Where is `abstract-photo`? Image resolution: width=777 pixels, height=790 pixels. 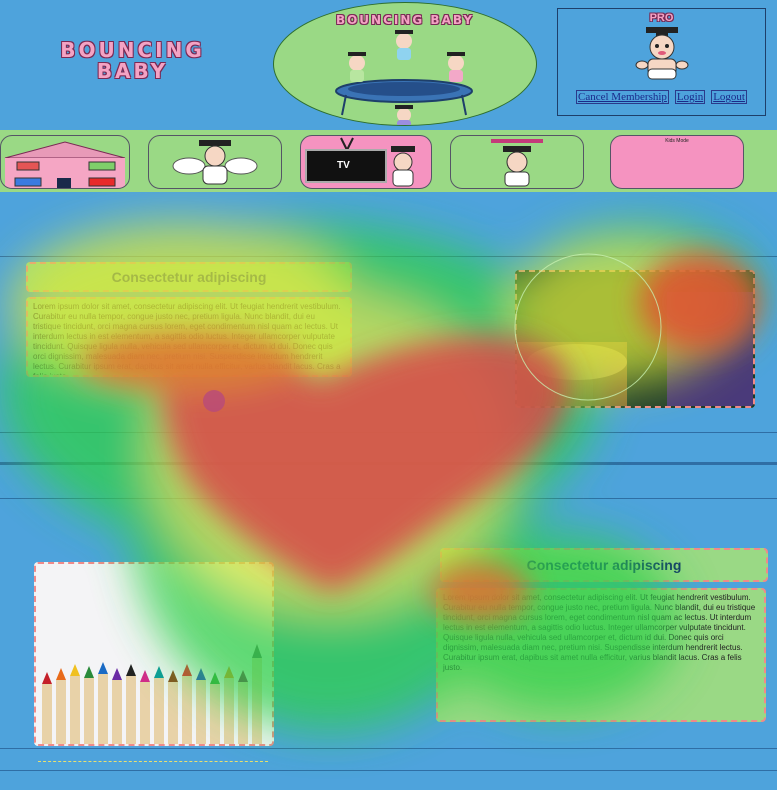
abstract-photo is located at coordinates (635, 339).